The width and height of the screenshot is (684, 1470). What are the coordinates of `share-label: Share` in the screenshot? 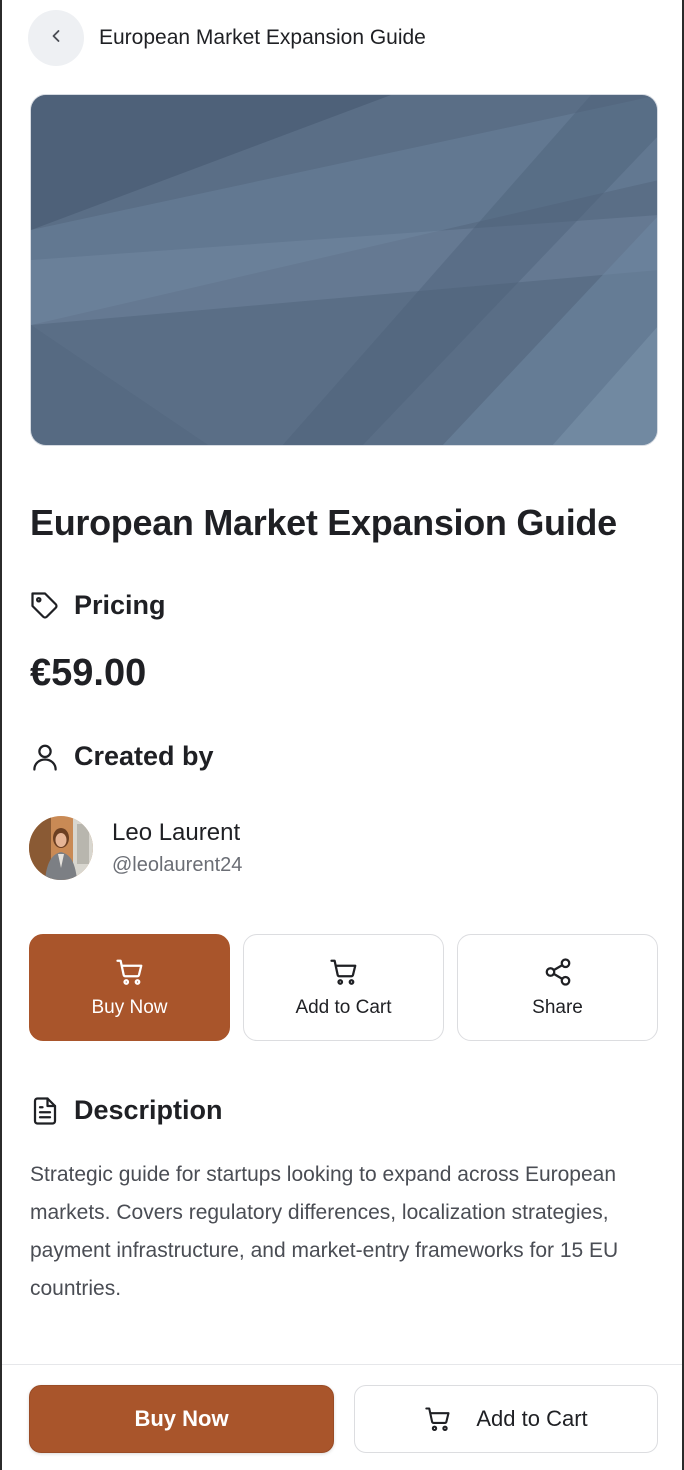 It's located at (557, 1007).